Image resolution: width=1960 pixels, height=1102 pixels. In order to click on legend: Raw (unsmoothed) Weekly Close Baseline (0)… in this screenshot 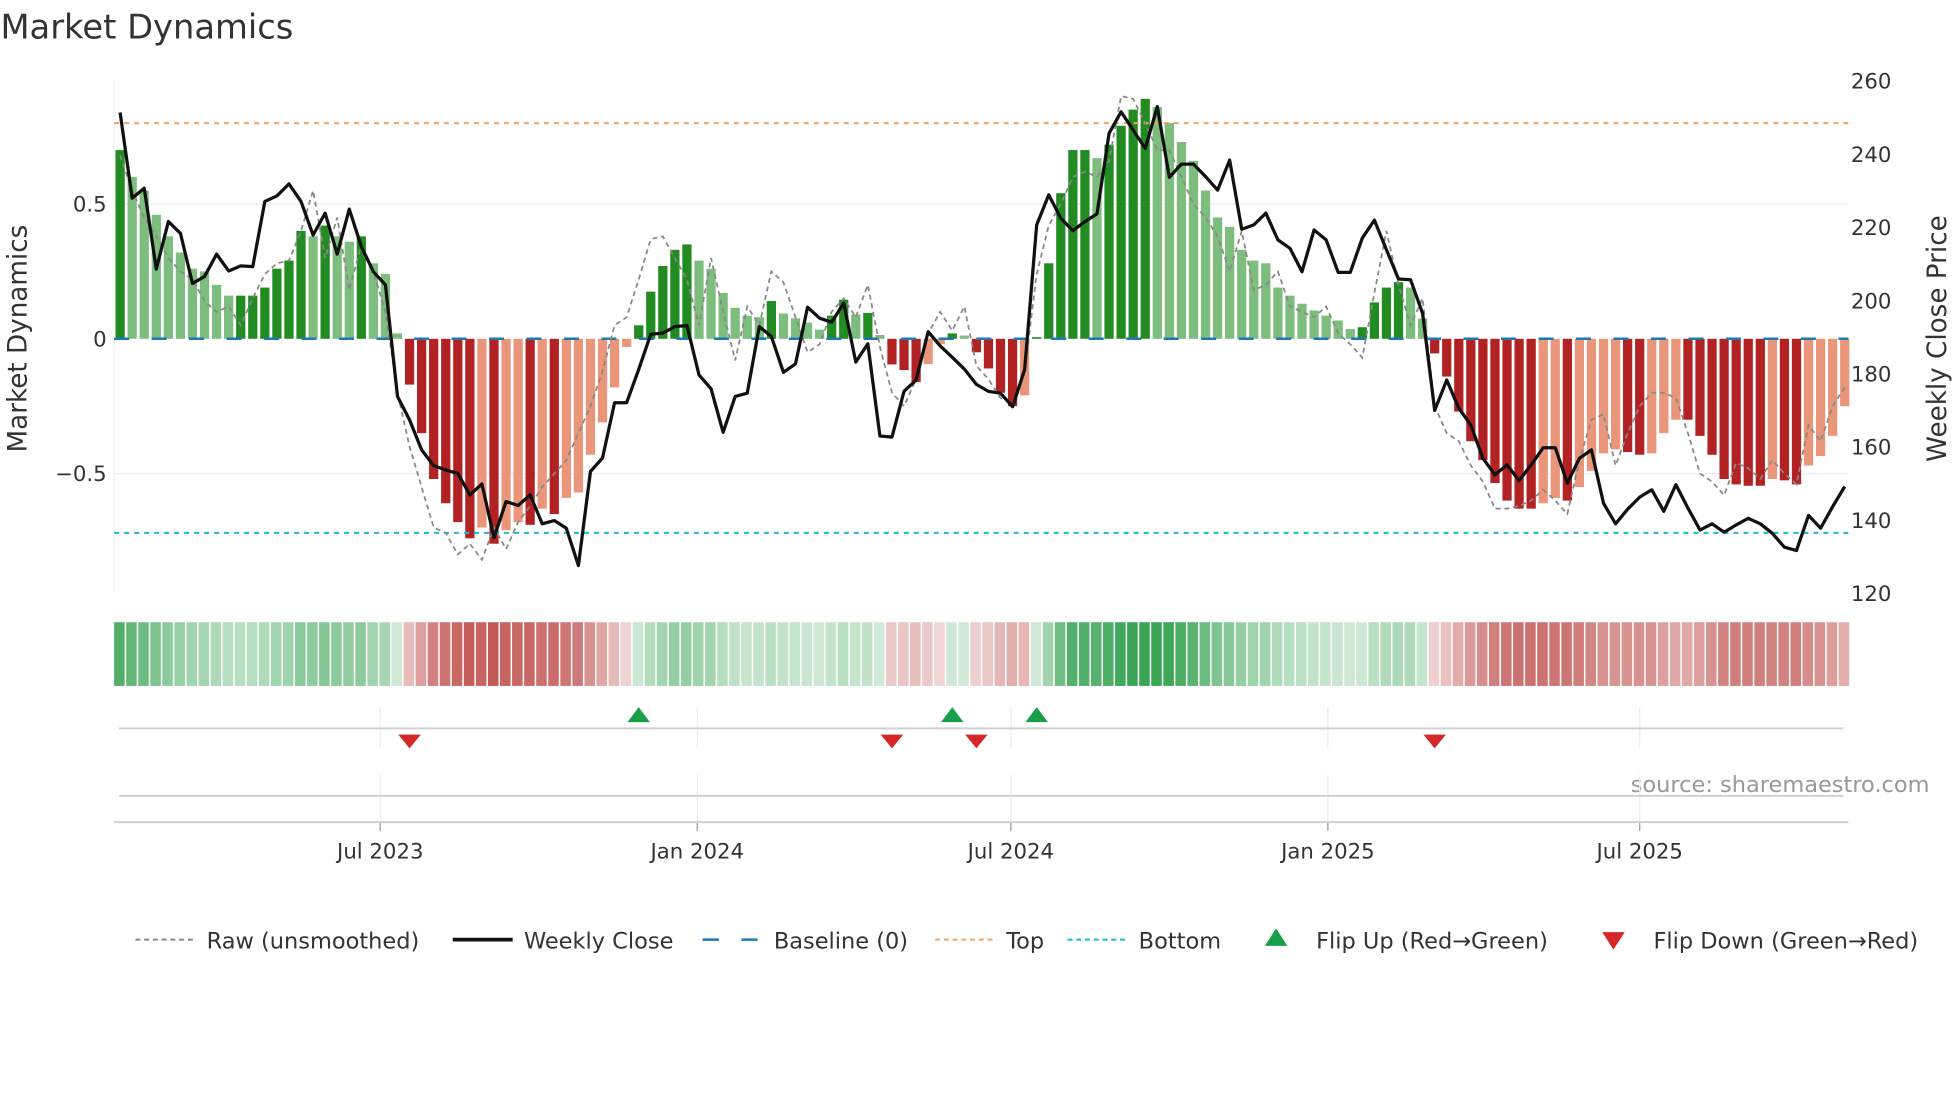, I will do `click(1026, 941)`.